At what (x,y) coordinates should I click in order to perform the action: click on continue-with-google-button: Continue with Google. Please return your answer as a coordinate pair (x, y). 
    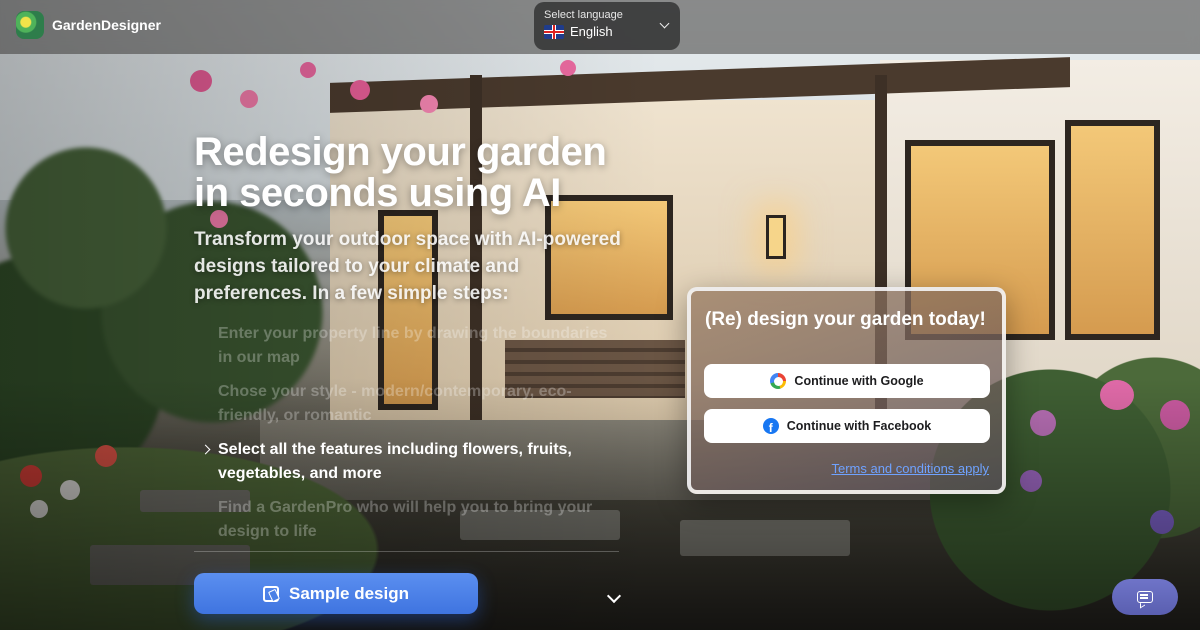
    Looking at the image, I should click on (847, 381).